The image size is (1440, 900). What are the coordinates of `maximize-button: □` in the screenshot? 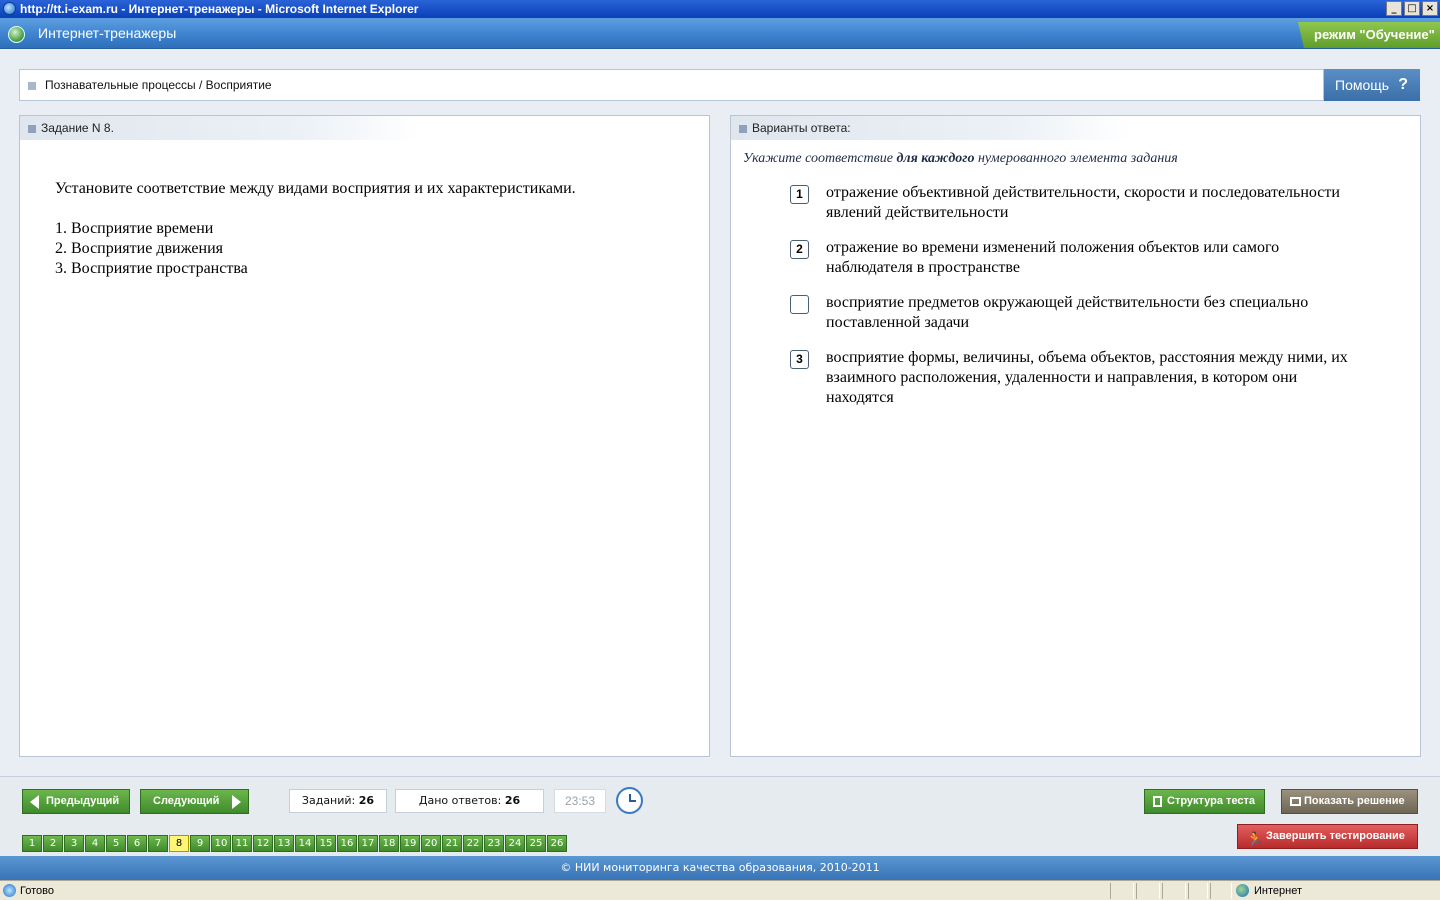 It's located at (1412, 8).